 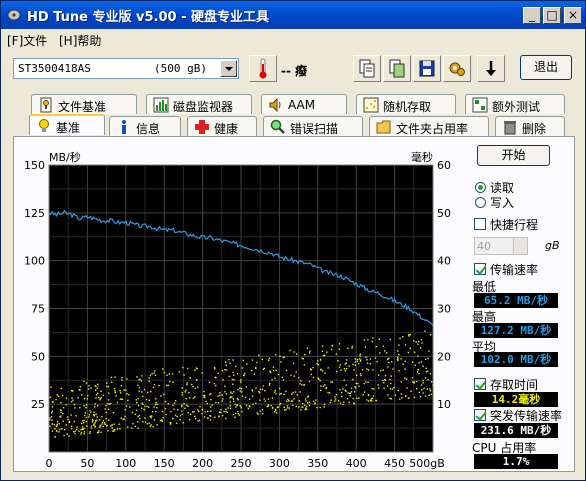 What do you see at coordinates (502, 203) in the screenshot?
I see `write-label: 写入` at bounding box center [502, 203].